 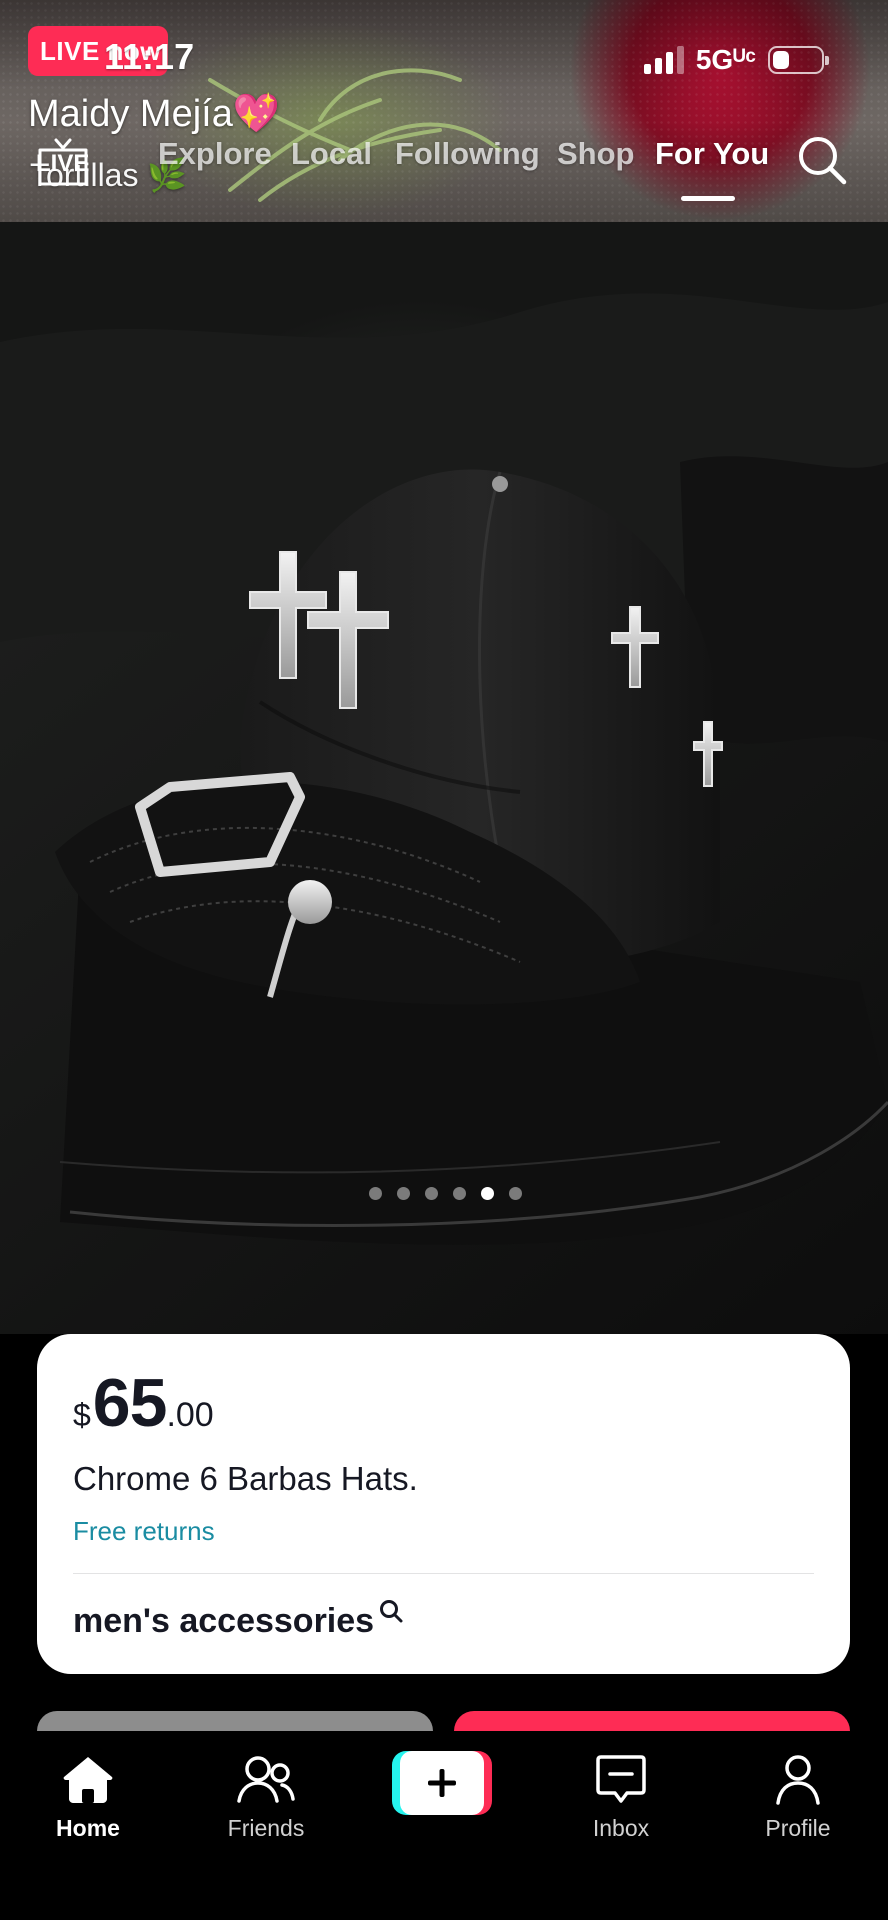 What do you see at coordinates (266, 1828) in the screenshot?
I see `tab-friends-label: Friends` at bounding box center [266, 1828].